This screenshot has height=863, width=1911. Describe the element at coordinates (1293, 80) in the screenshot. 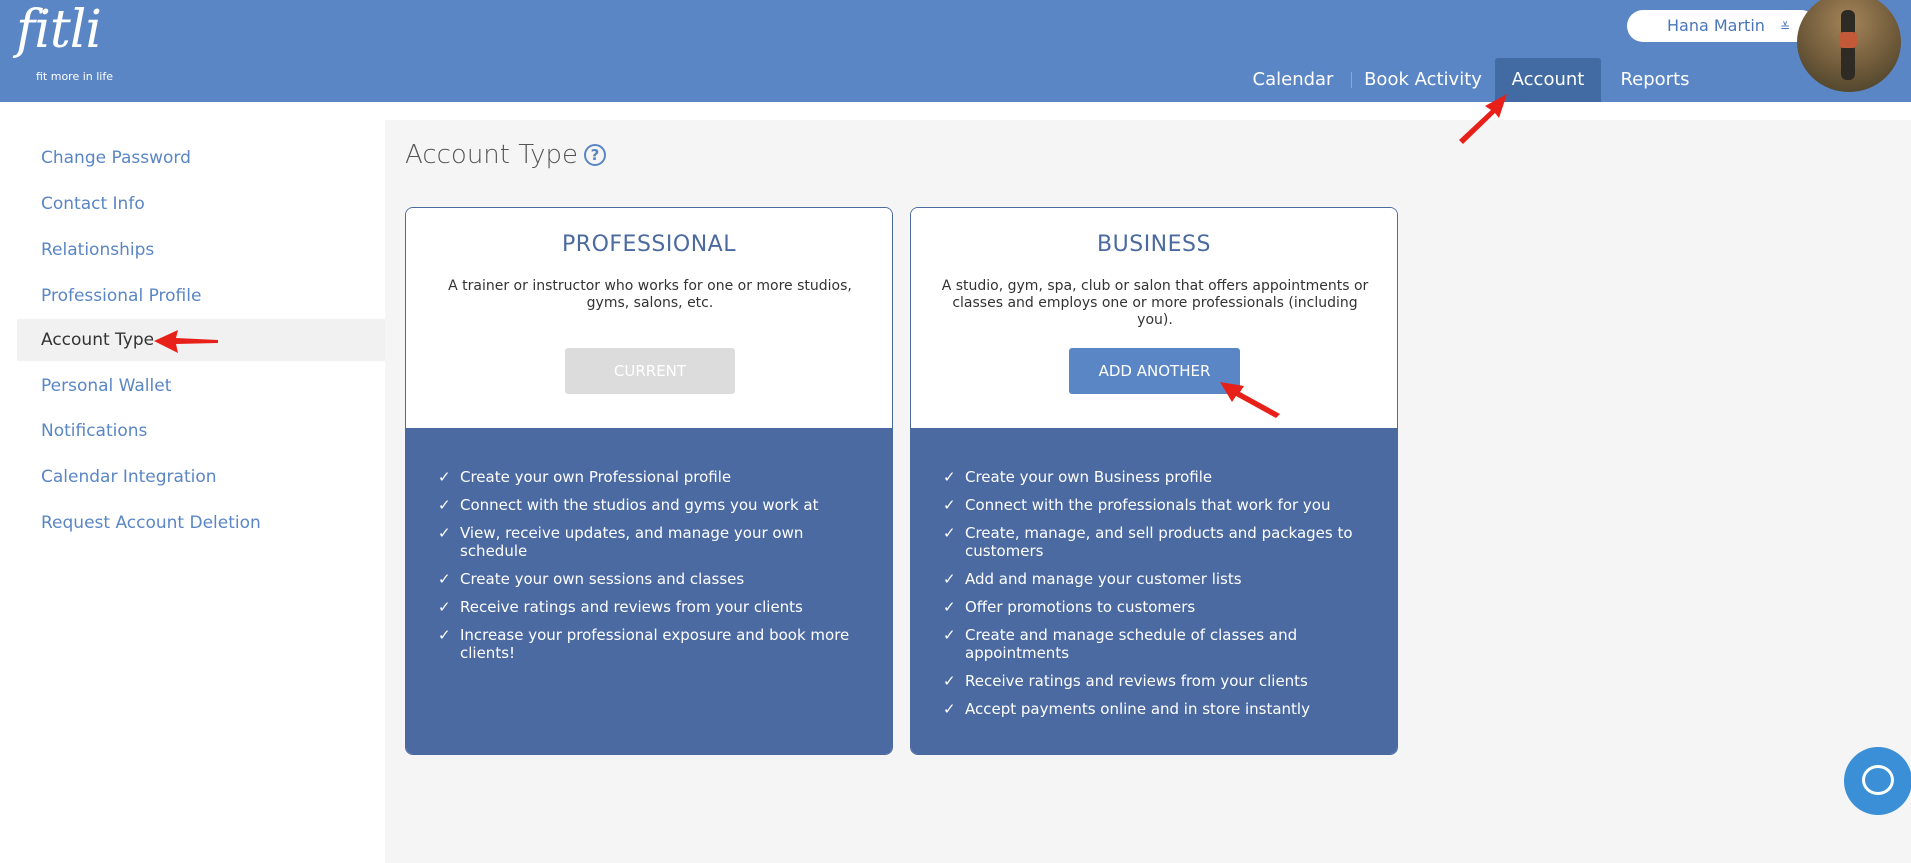

I see `nav-calendar: Calendar` at that location.